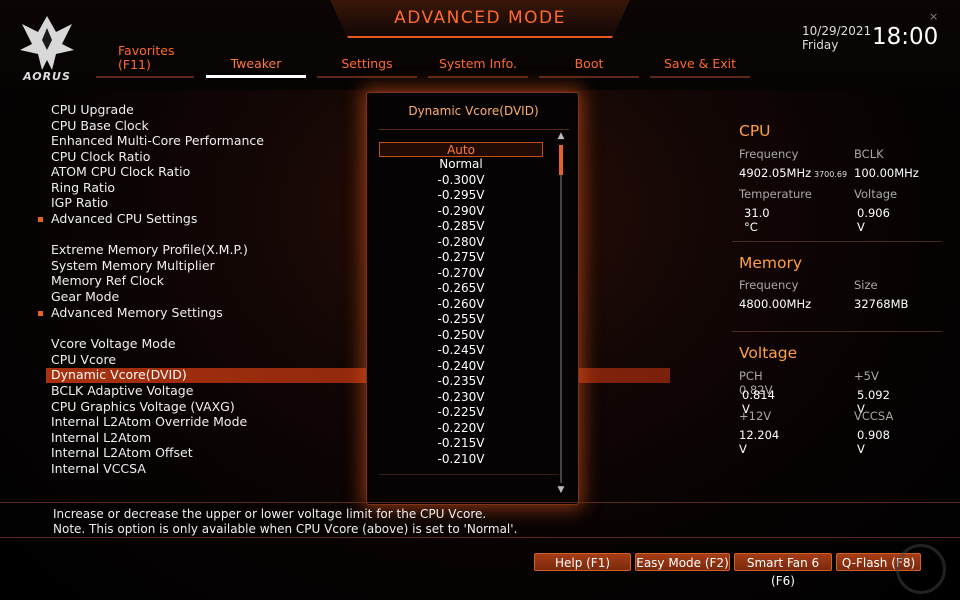 The height and width of the screenshot is (600, 960). Describe the element at coordinates (478, 67) in the screenshot. I see `tab-system-info: System Info.` at that location.